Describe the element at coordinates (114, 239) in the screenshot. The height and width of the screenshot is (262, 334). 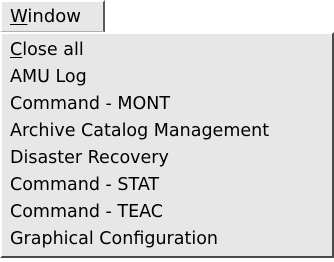
I see `menu-item-graphical-configuration: Graphical Configuration` at that location.